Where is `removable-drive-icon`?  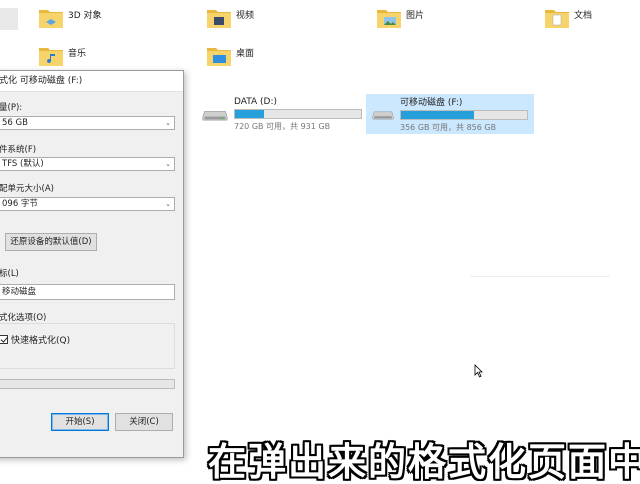 removable-drive-icon is located at coordinates (383, 115).